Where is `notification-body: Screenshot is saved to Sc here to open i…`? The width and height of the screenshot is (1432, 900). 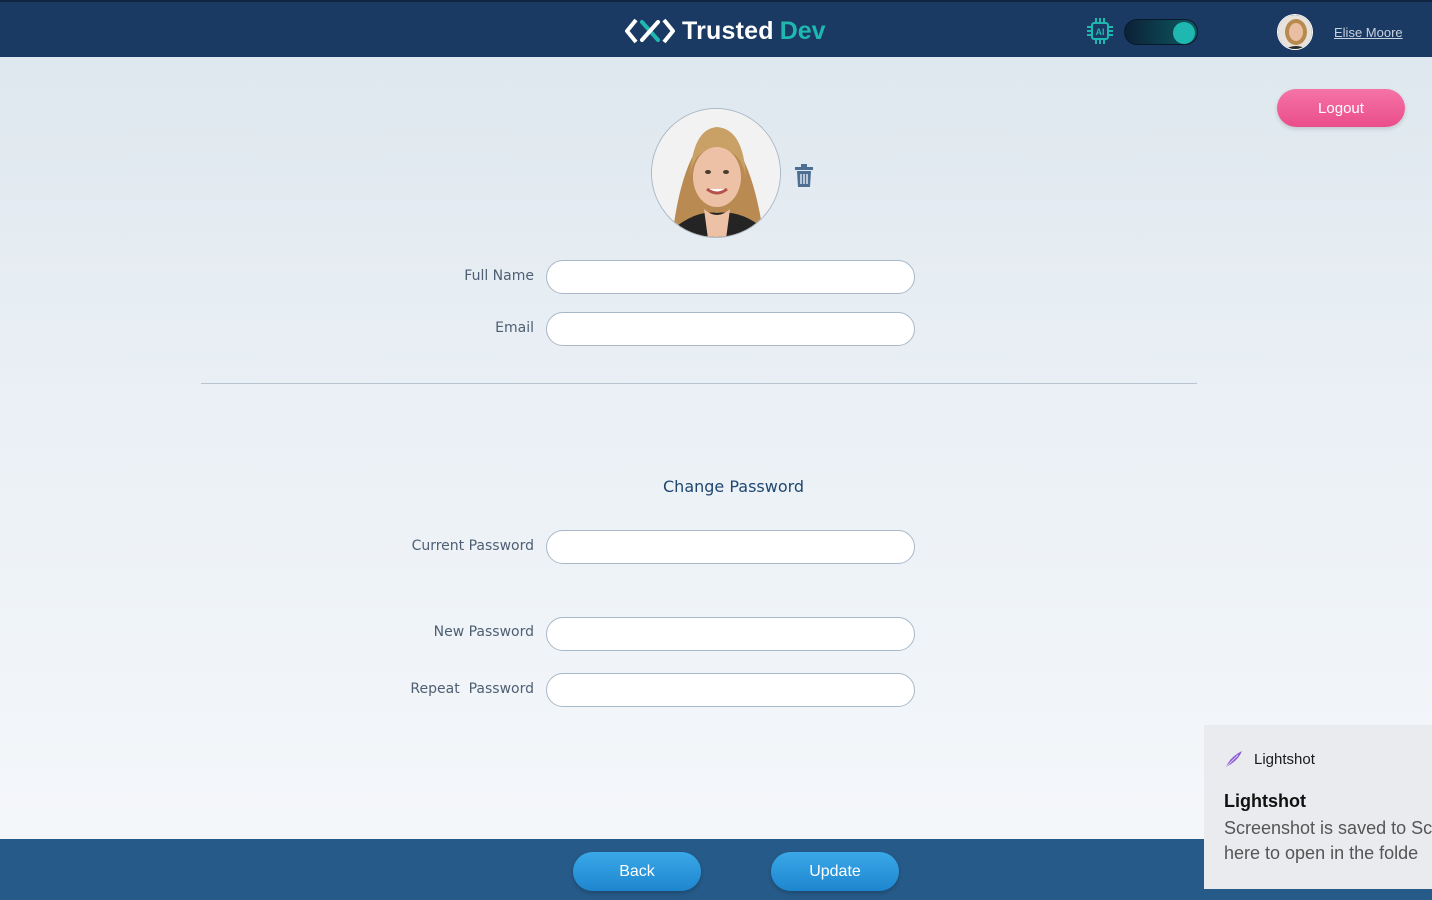 notification-body: Screenshot is saved to Sc here to open i… is located at coordinates (1328, 841).